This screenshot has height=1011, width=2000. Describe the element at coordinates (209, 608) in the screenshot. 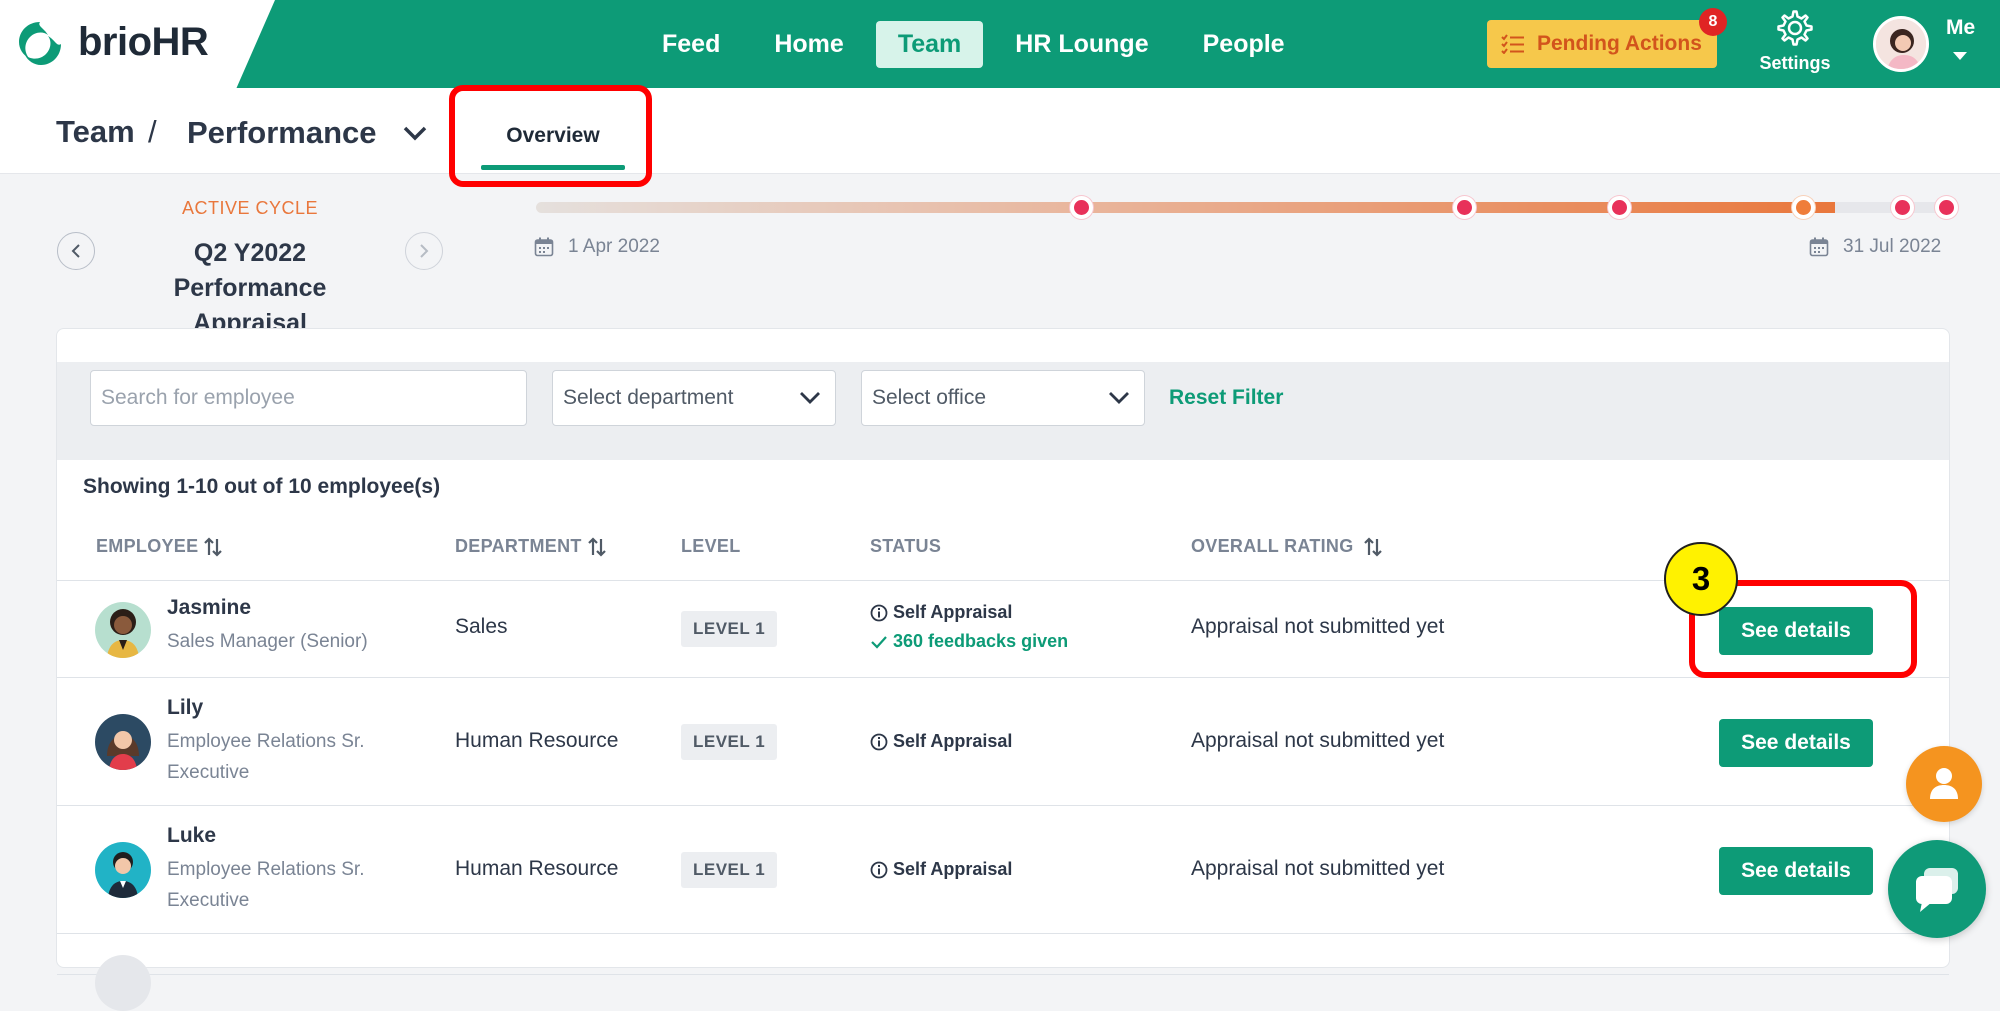

I see `employee-name: Jasmine` at that location.